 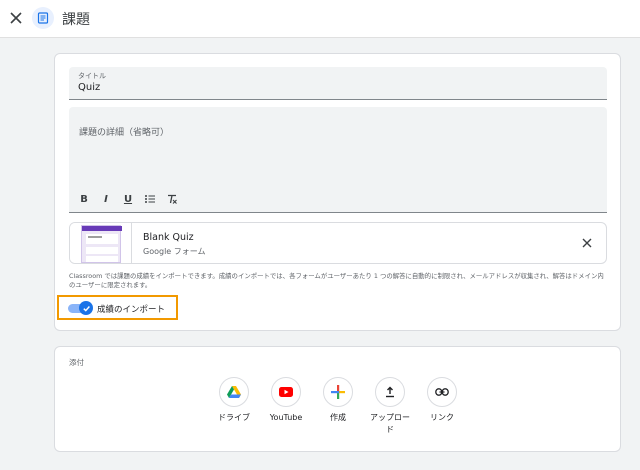 What do you see at coordinates (84, 199) in the screenshot?
I see `bold-icon: B` at bounding box center [84, 199].